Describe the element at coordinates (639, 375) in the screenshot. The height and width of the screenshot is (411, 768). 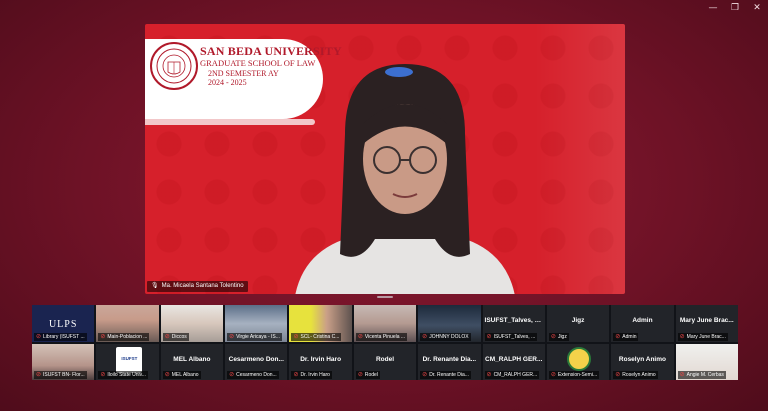
I see `participant-label: Roselyn Animo` at that location.